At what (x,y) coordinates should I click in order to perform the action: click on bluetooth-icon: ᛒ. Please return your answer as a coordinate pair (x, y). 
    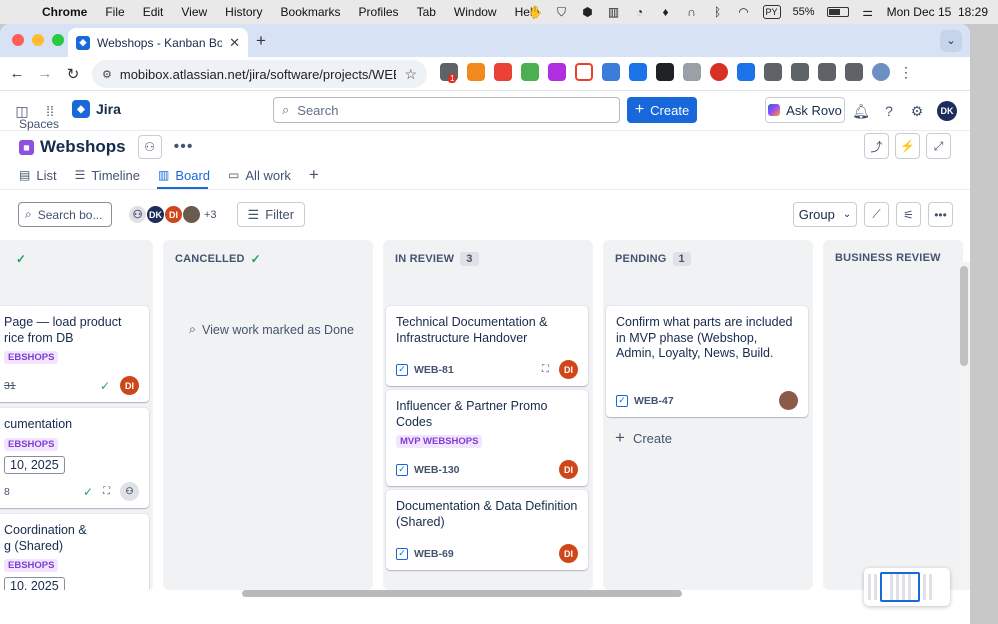
    Looking at the image, I should click on (718, 12).